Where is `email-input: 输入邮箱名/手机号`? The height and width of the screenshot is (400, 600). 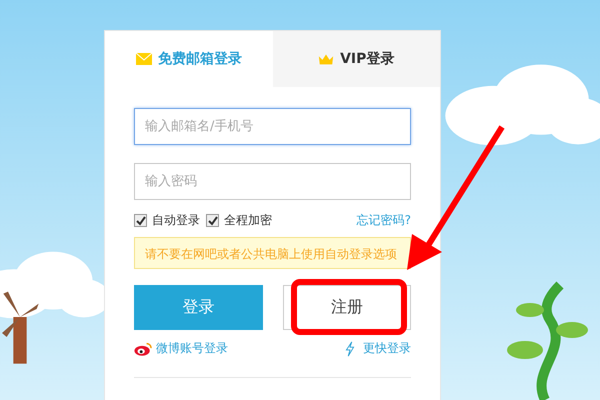 email-input: 输入邮箱名/手机号 is located at coordinates (272, 126).